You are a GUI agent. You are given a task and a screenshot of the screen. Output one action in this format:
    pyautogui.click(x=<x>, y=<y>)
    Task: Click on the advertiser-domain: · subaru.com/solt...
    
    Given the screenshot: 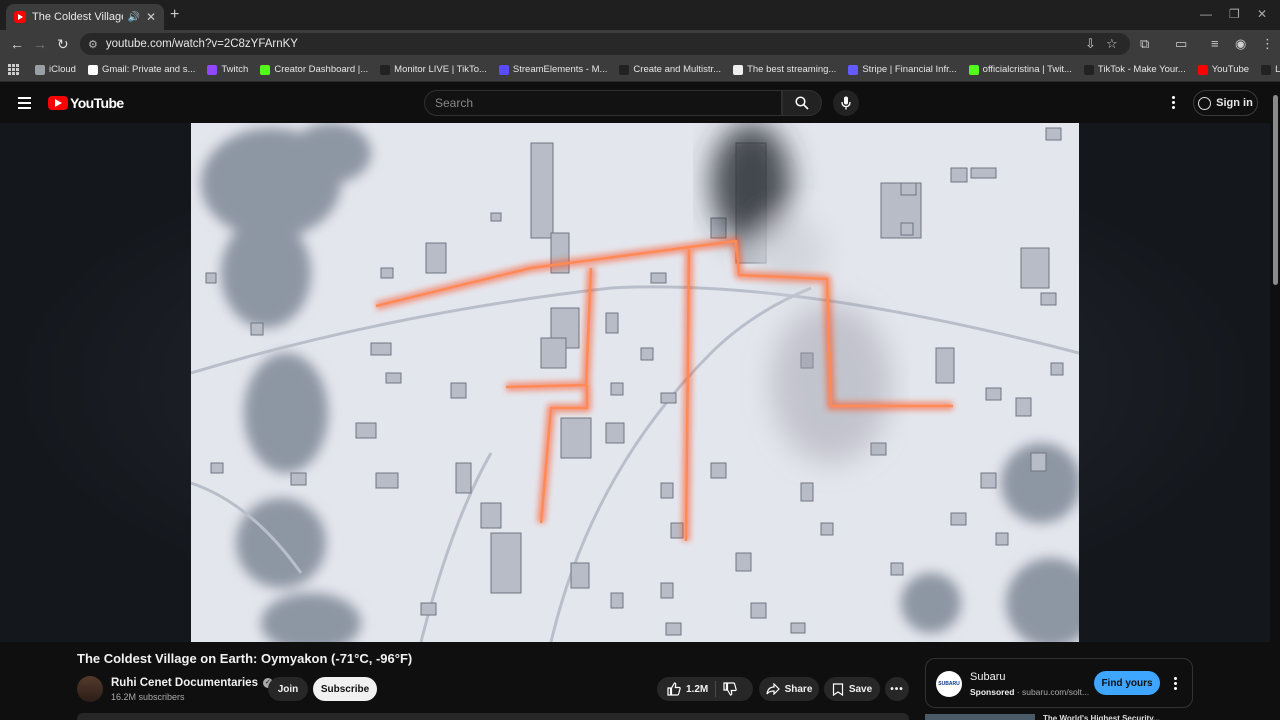 What is the action you would take?
    pyautogui.click(x=1053, y=692)
    